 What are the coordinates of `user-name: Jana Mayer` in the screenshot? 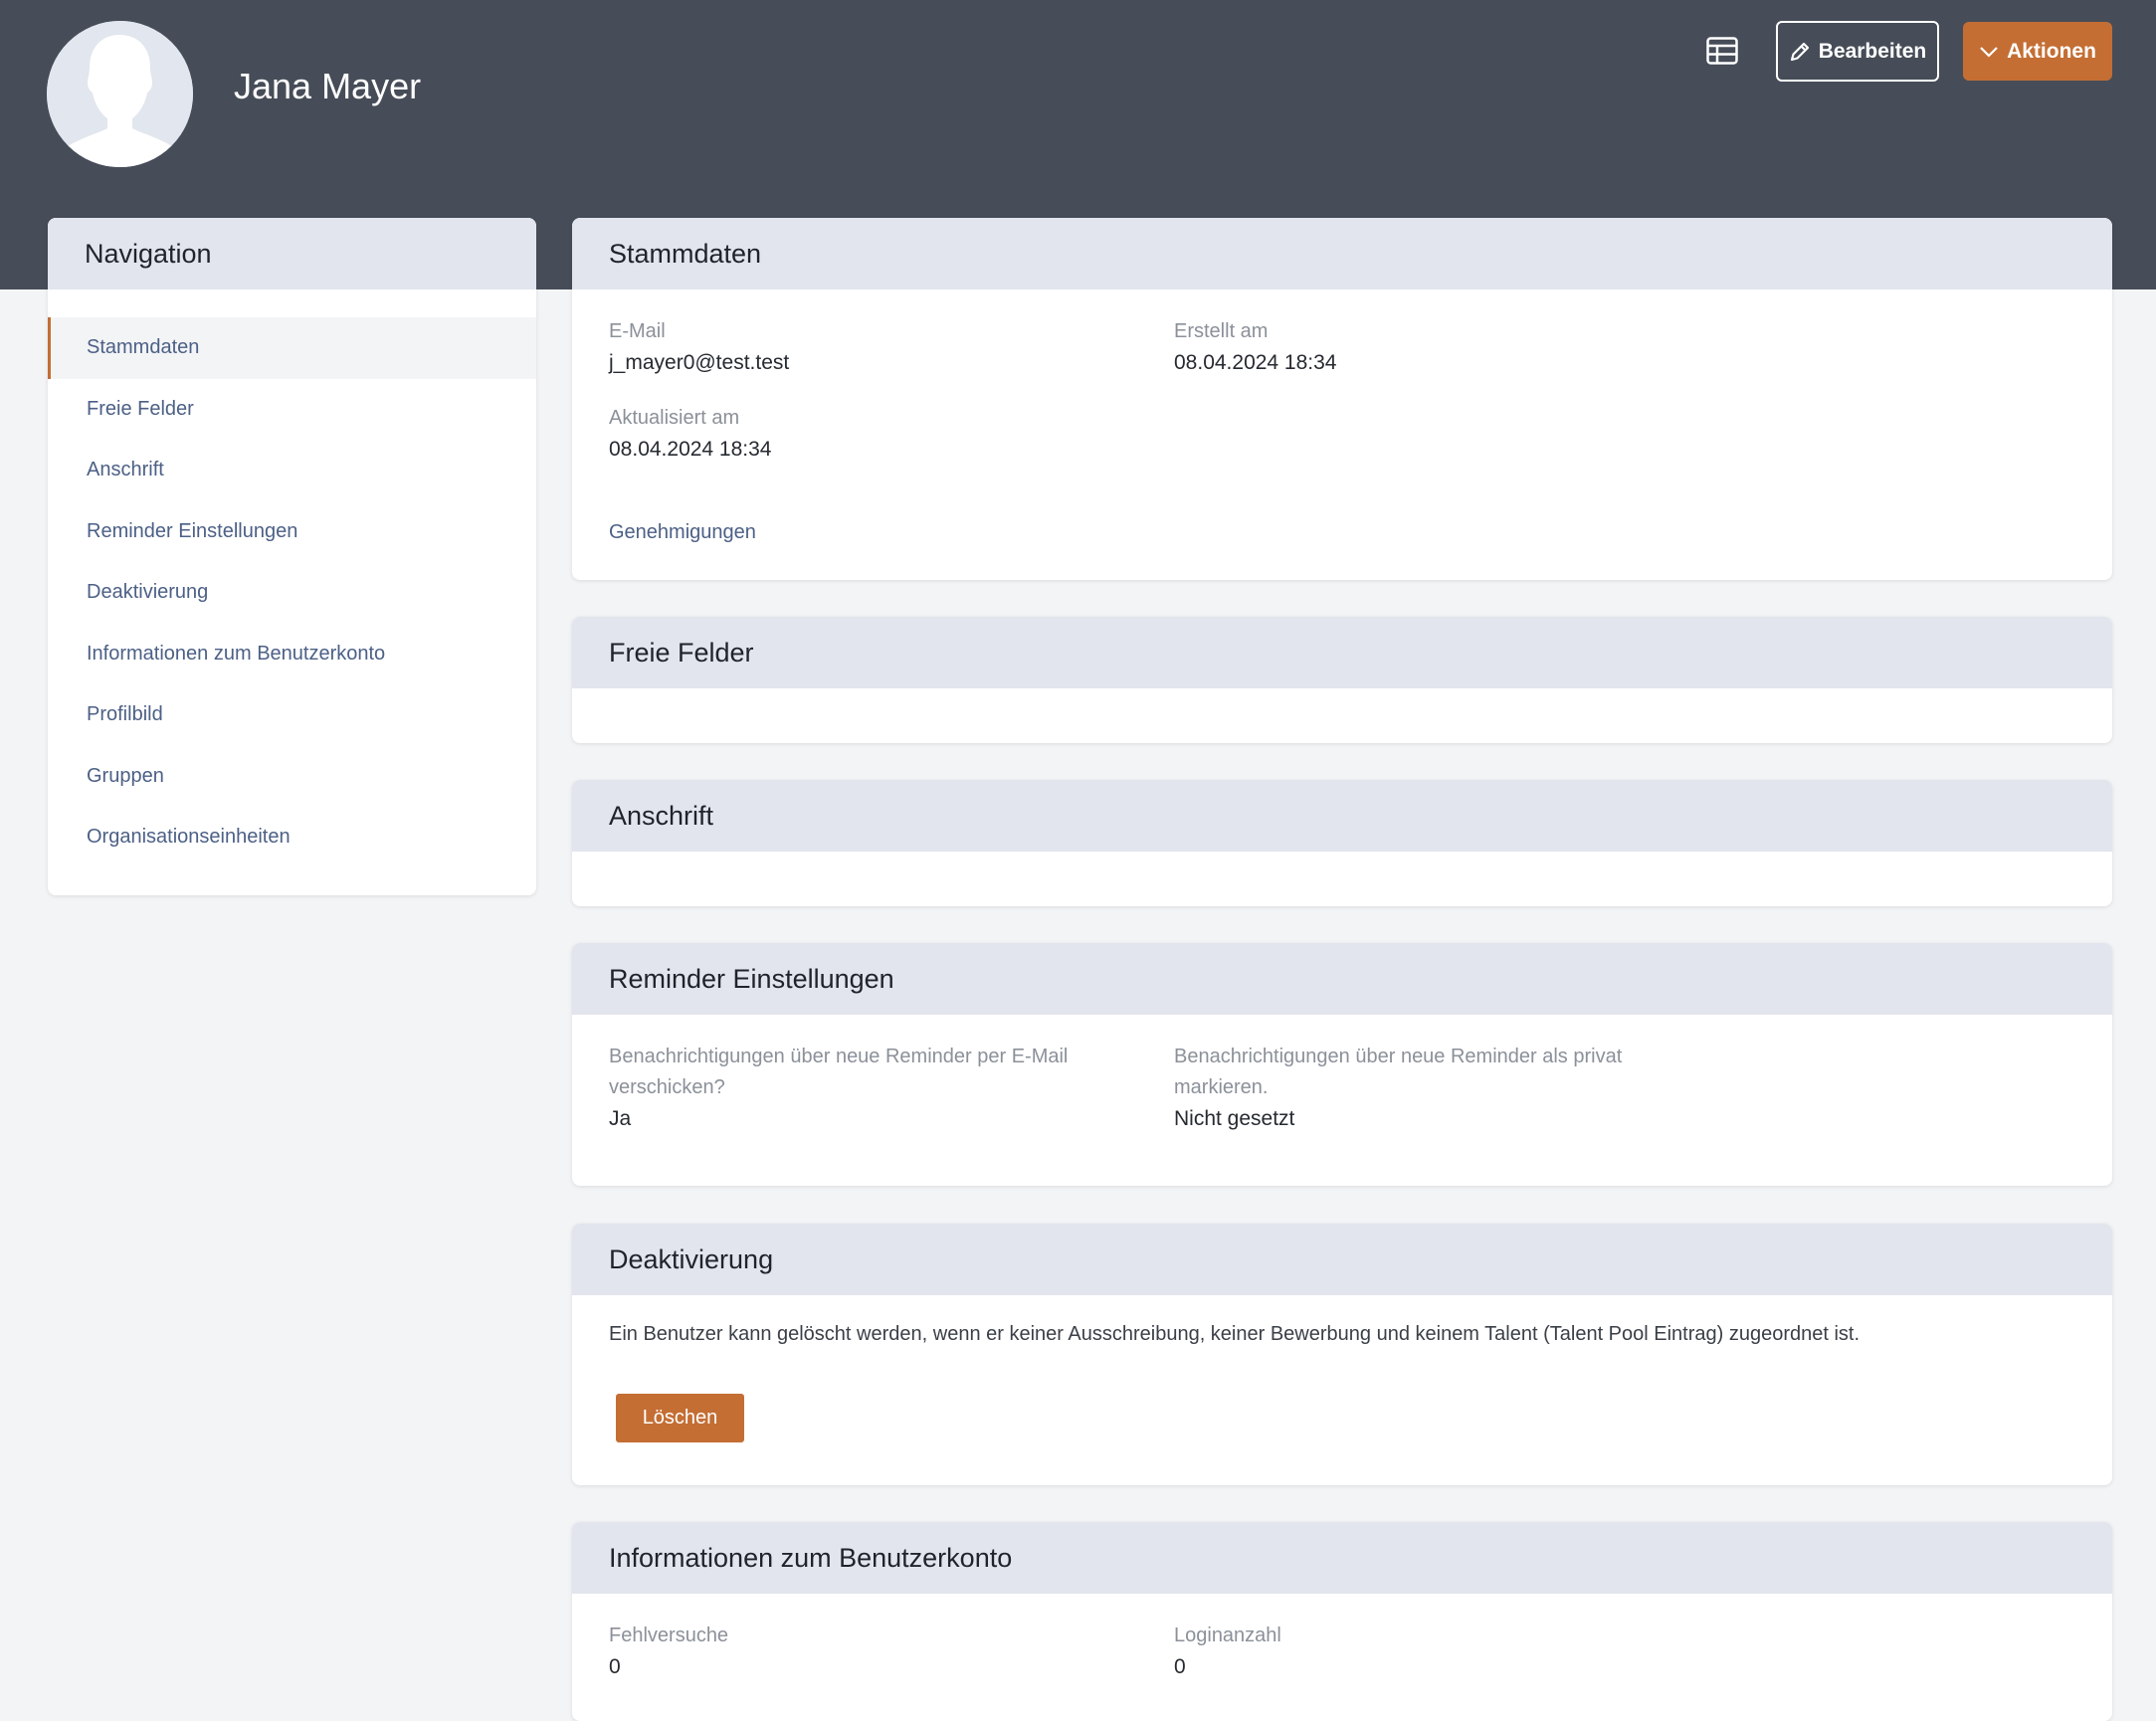 It's located at (328, 86).